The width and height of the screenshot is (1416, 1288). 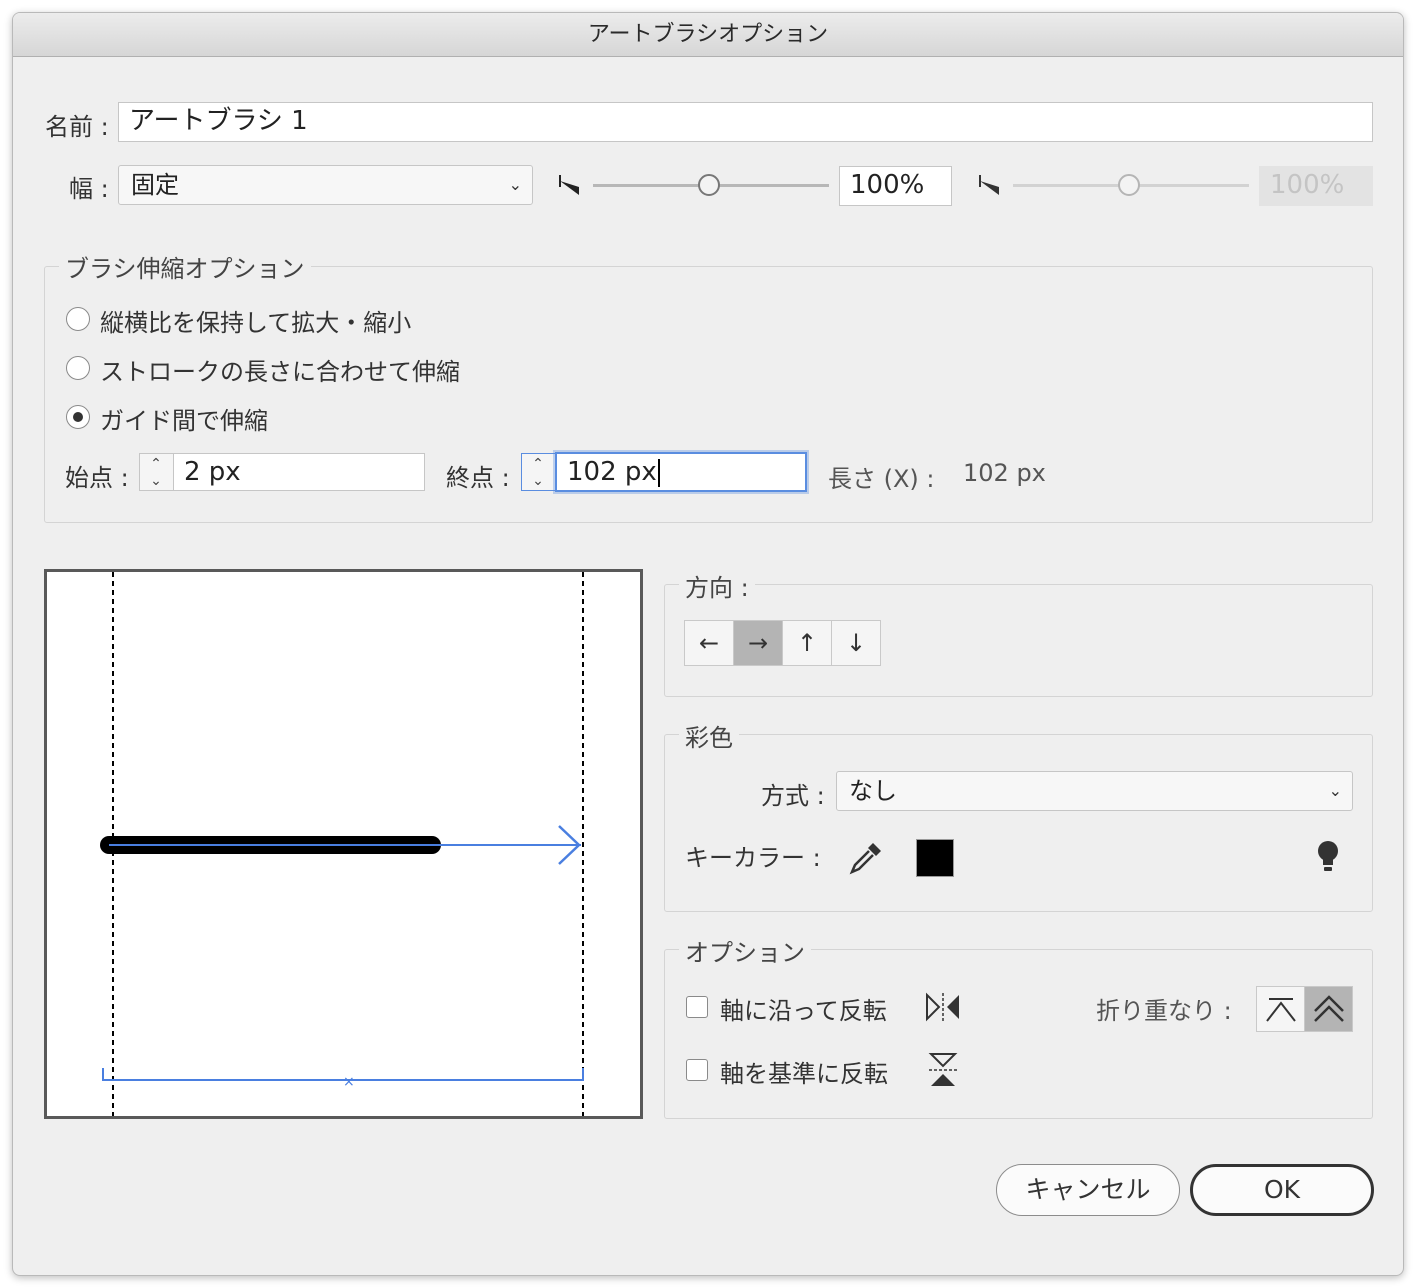 What do you see at coordinates (1018, 1034) in the screenshot?
I see `options-group` at bounding box center [1018, 1034].